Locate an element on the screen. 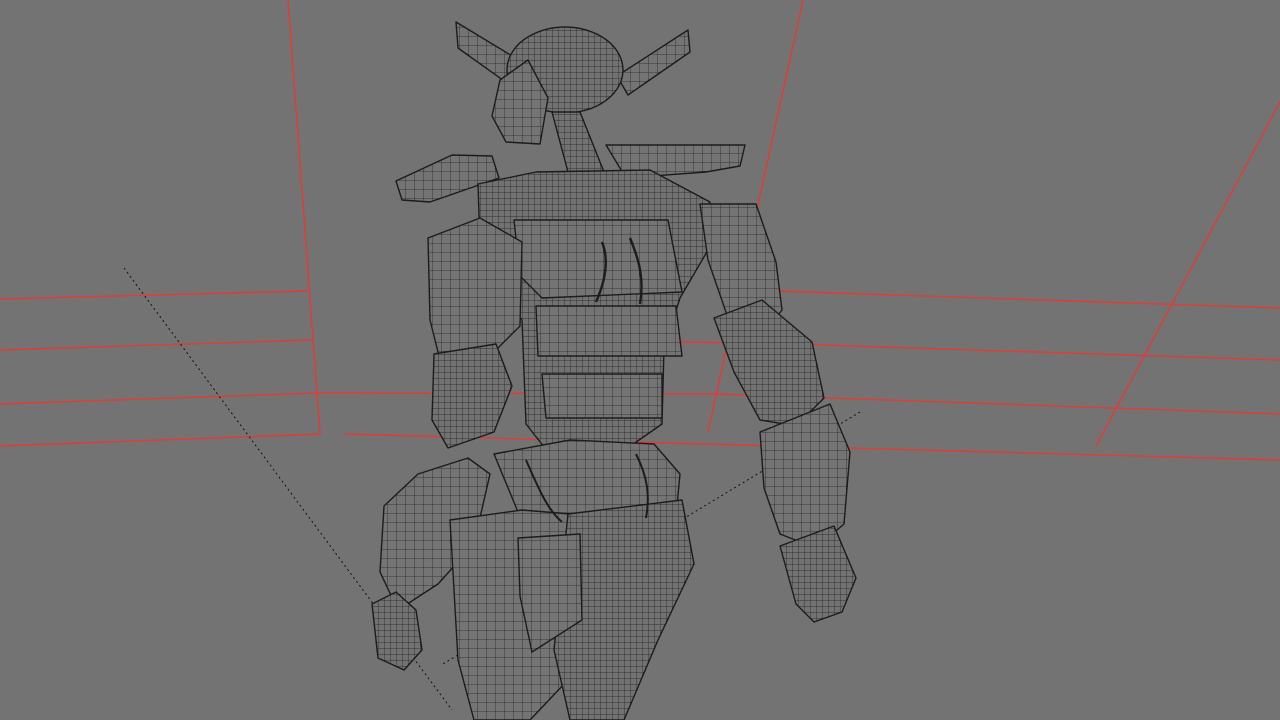 This screenshot has width=1280, height=720. robot-left-upper-arm is located at coordinates (475, 290).